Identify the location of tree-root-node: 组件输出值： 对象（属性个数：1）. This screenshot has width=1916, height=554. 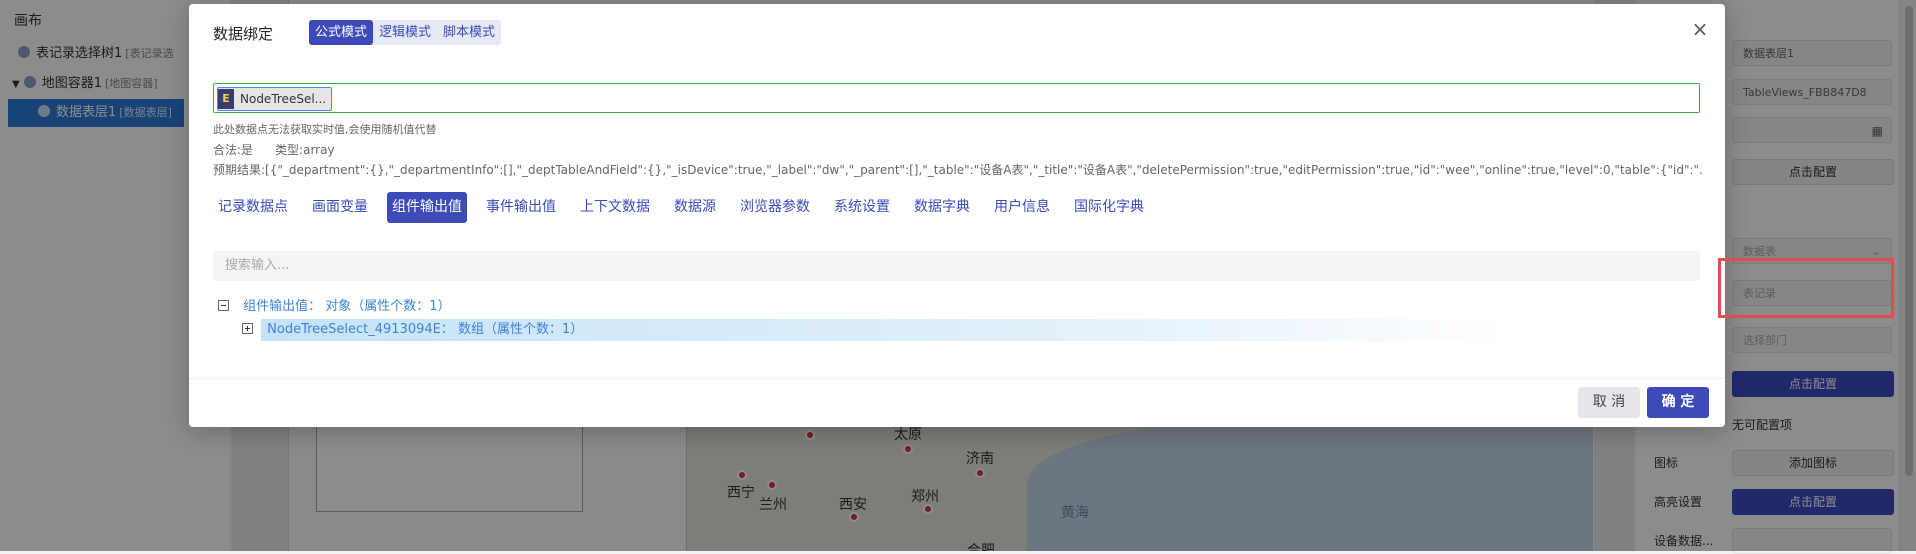
(334, 307).